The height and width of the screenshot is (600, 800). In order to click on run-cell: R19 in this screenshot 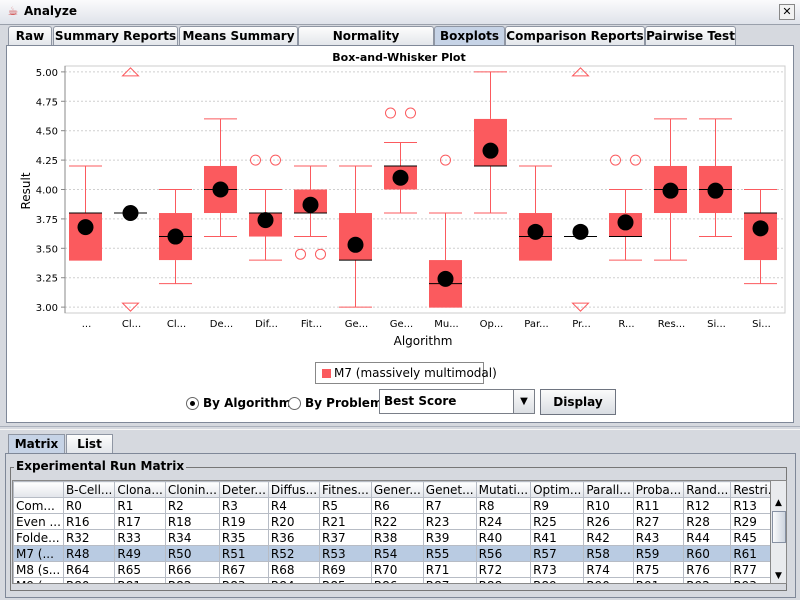, I will do `click(243, 521)`.